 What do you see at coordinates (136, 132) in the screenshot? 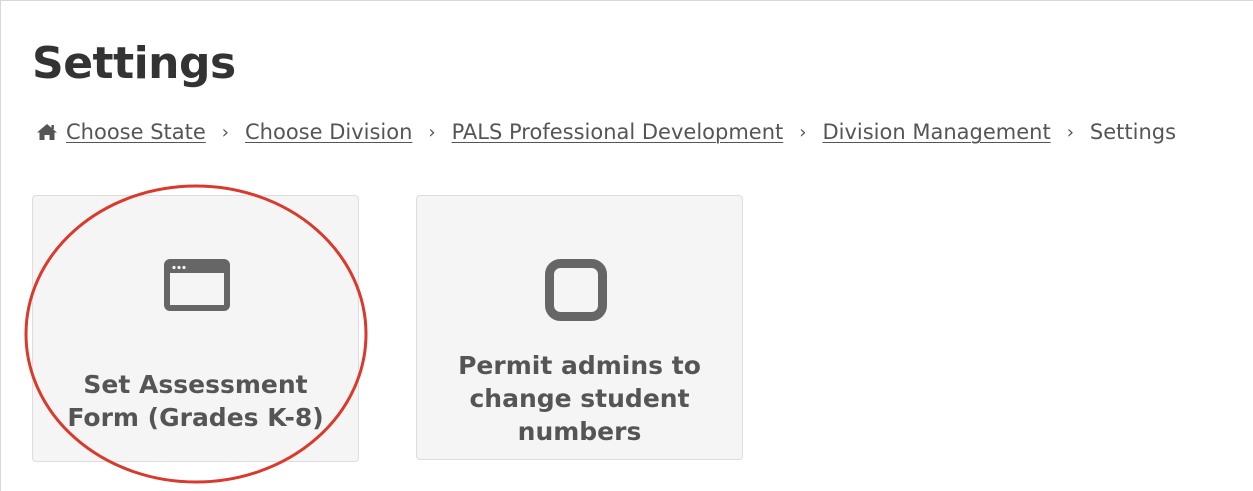
I see `breadcrumb-choose-state: Choose State` at bounding box center [136, 132].